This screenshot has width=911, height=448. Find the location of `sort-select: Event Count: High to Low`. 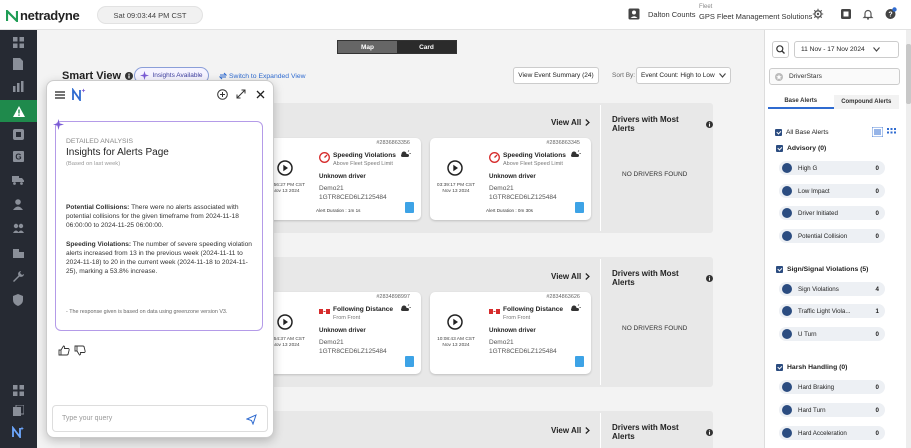

sort-select: Event Count: High to Low is located at coordinates (683, 75).